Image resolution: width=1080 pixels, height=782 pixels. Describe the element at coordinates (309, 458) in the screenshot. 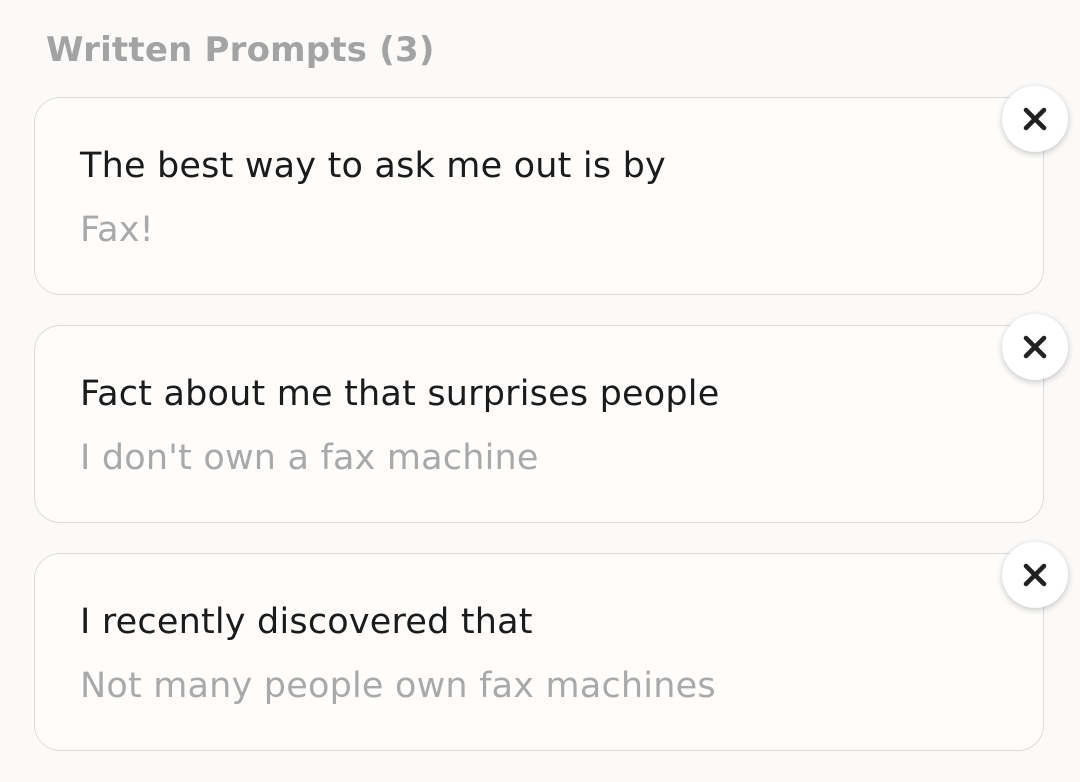

I see `prompt-answer: I don't own a fax machine` at that location.